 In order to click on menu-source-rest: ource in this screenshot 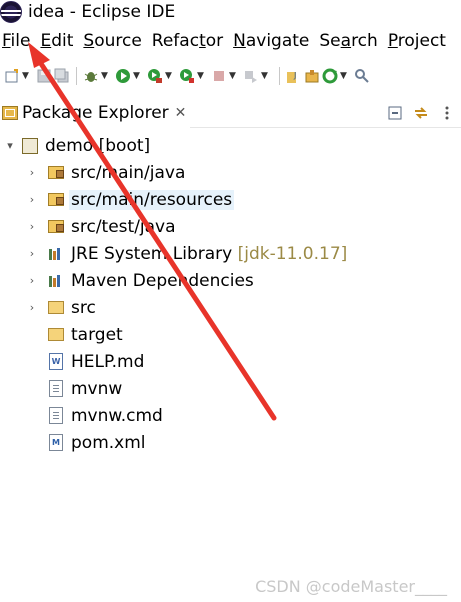, I will do `click(118, 41)`.